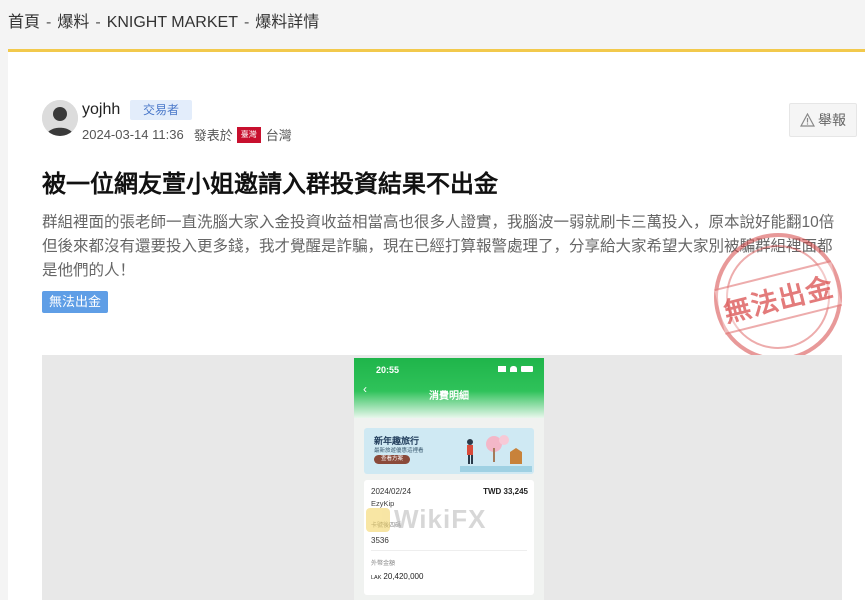 This screenshot has width=865, height=600. I want to click on transaction-amount: TWD 33,245, so click(505, 491).